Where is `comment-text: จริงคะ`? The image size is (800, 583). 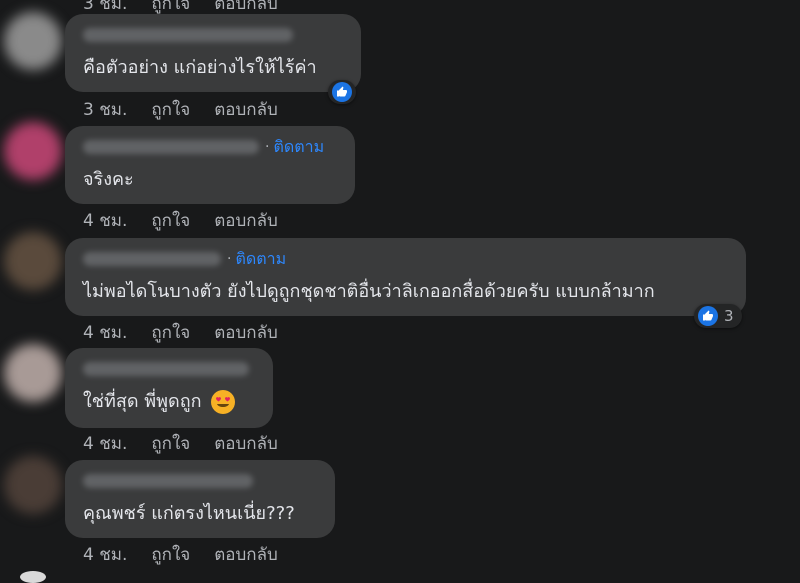
comment-text: จริงคะ is located at coordinates (108, 179).